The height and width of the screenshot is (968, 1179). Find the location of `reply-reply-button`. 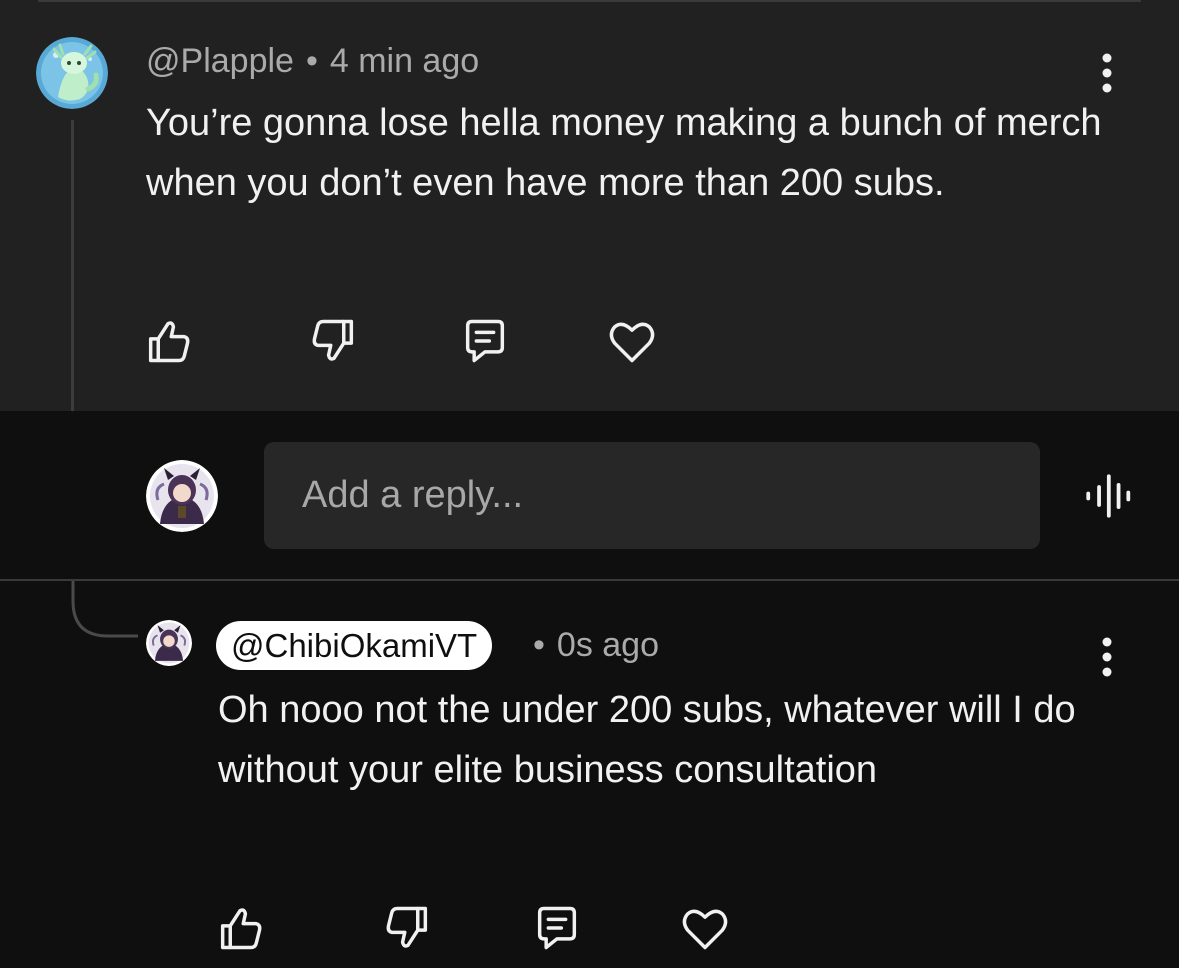

reply-reply-button is located at coordinates (557, 928).